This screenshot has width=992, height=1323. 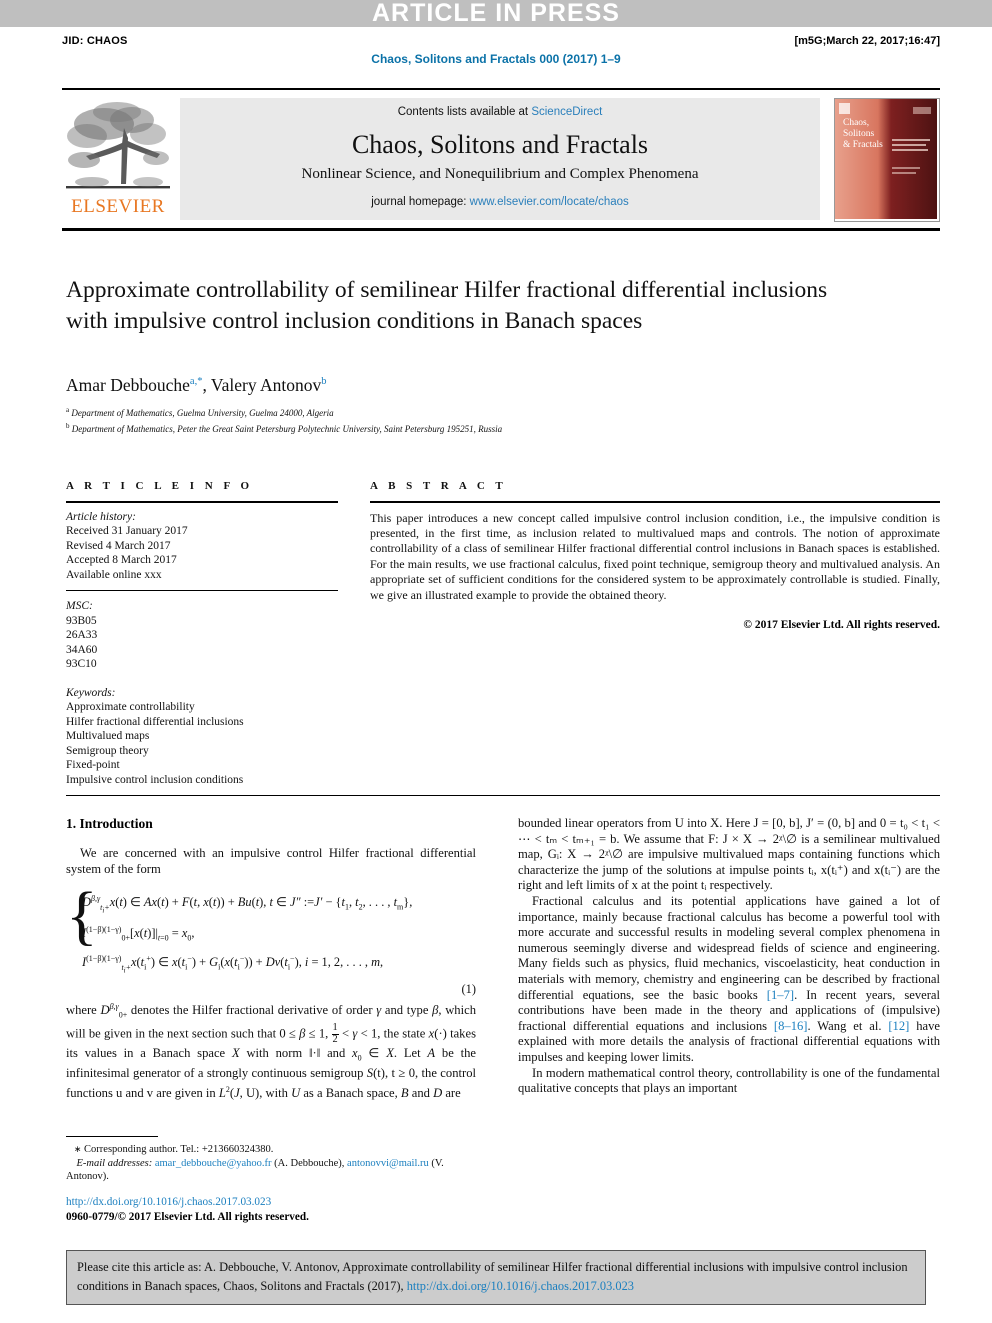 What do you see at coordinates (318, 1033) in the screenshot?
I see `p2-seg-e: ≤ 1,` at bounding box center [318, 1033].